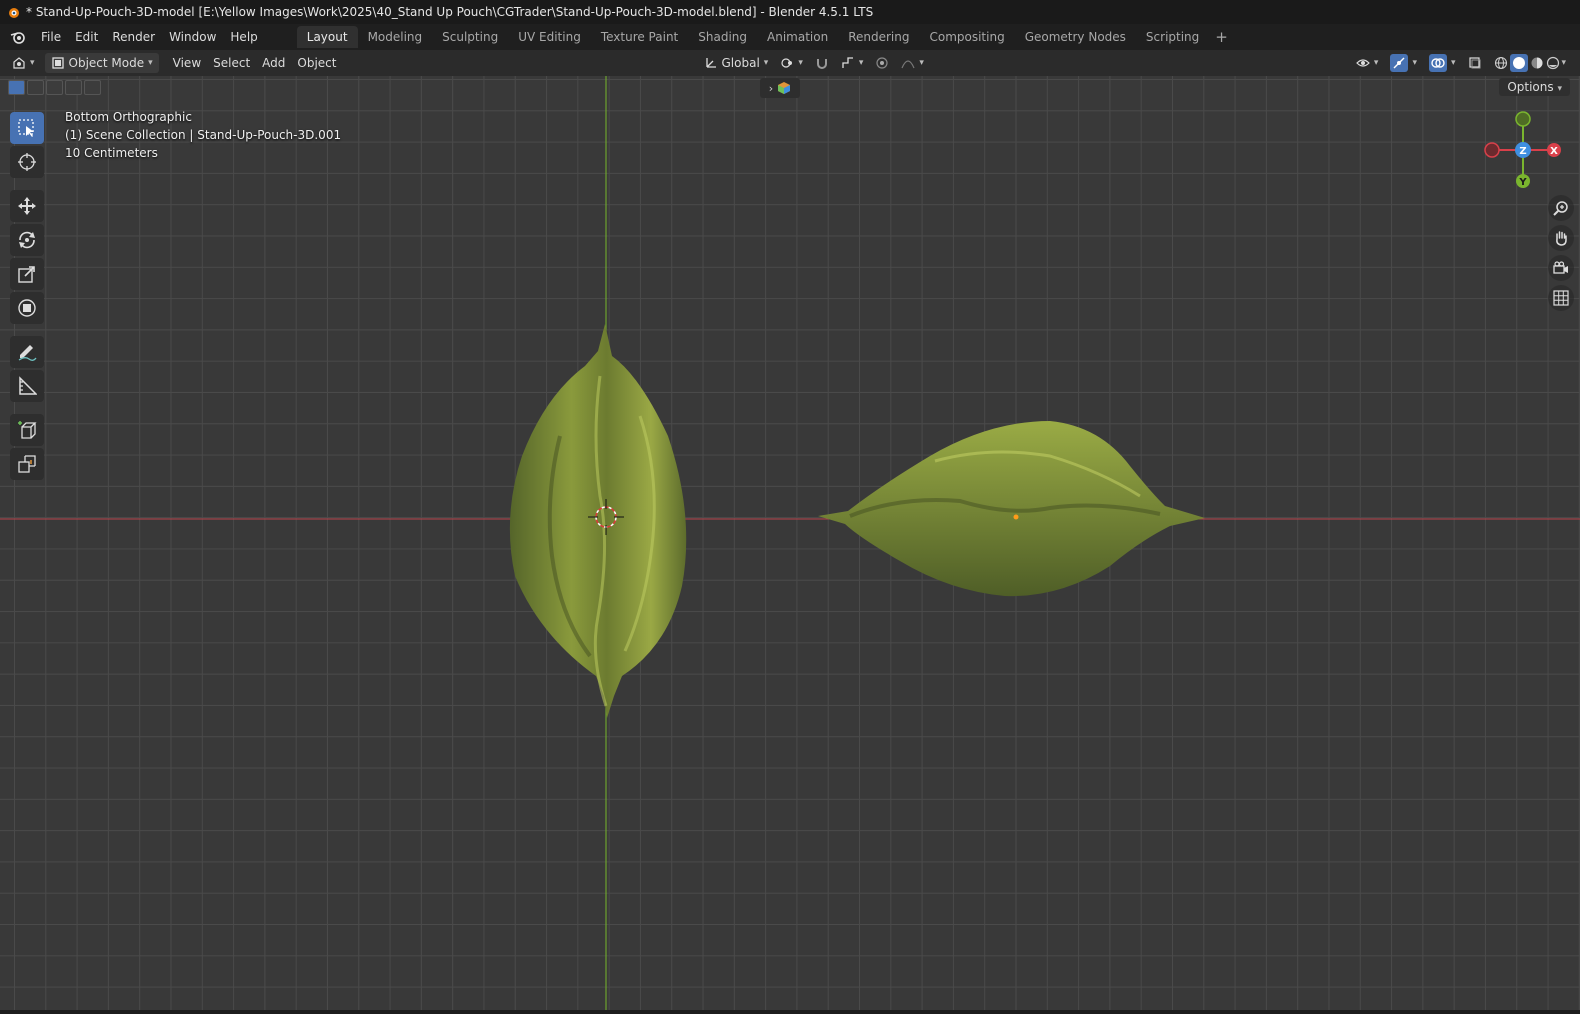 This screenshot has height=1014, width=1580. I want to click on navigation-gizmo: X Y Z, so click(1525, 153).